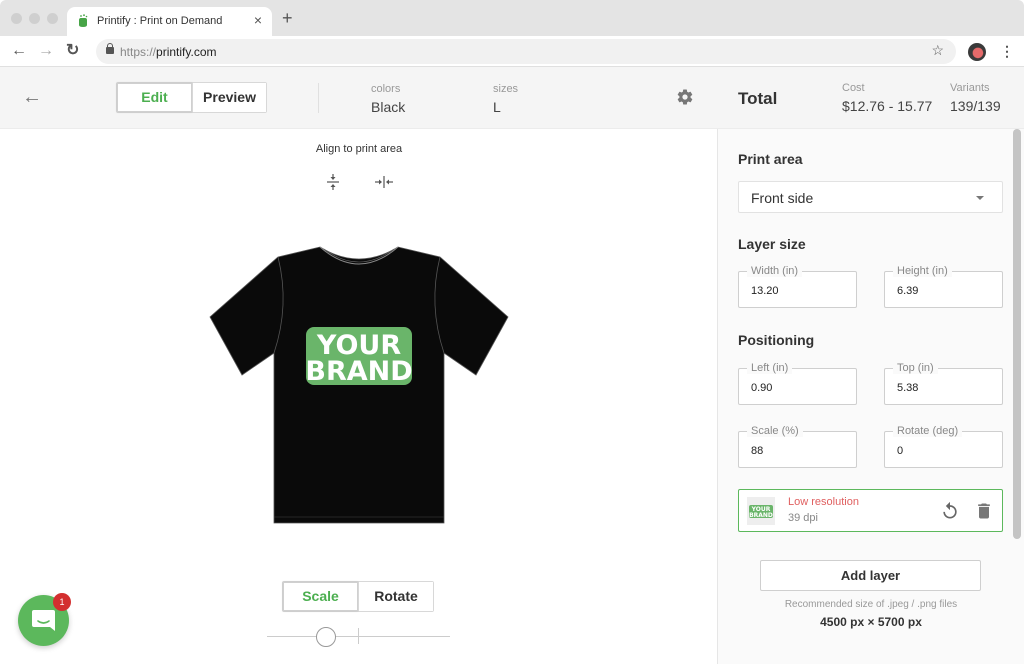  I want to click on left-field: Left (in) 0.90, so click(797, 383).